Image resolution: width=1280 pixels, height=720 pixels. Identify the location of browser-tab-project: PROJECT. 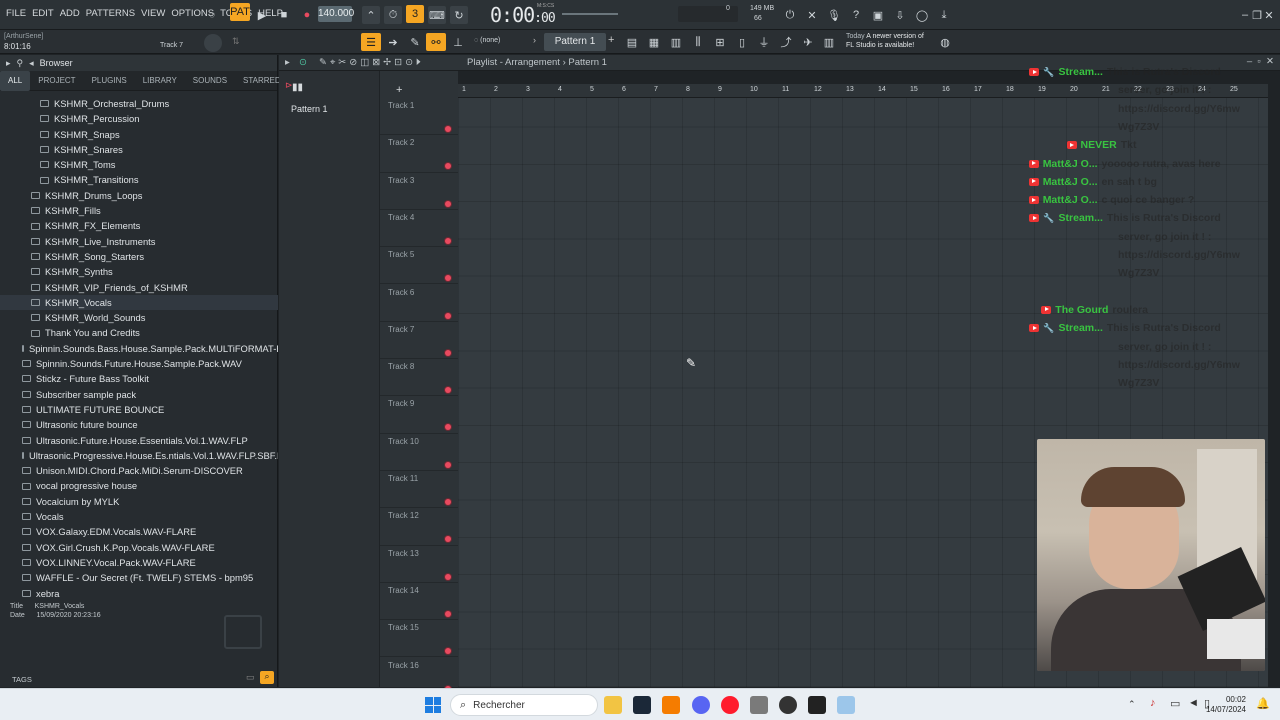
(56, 81).